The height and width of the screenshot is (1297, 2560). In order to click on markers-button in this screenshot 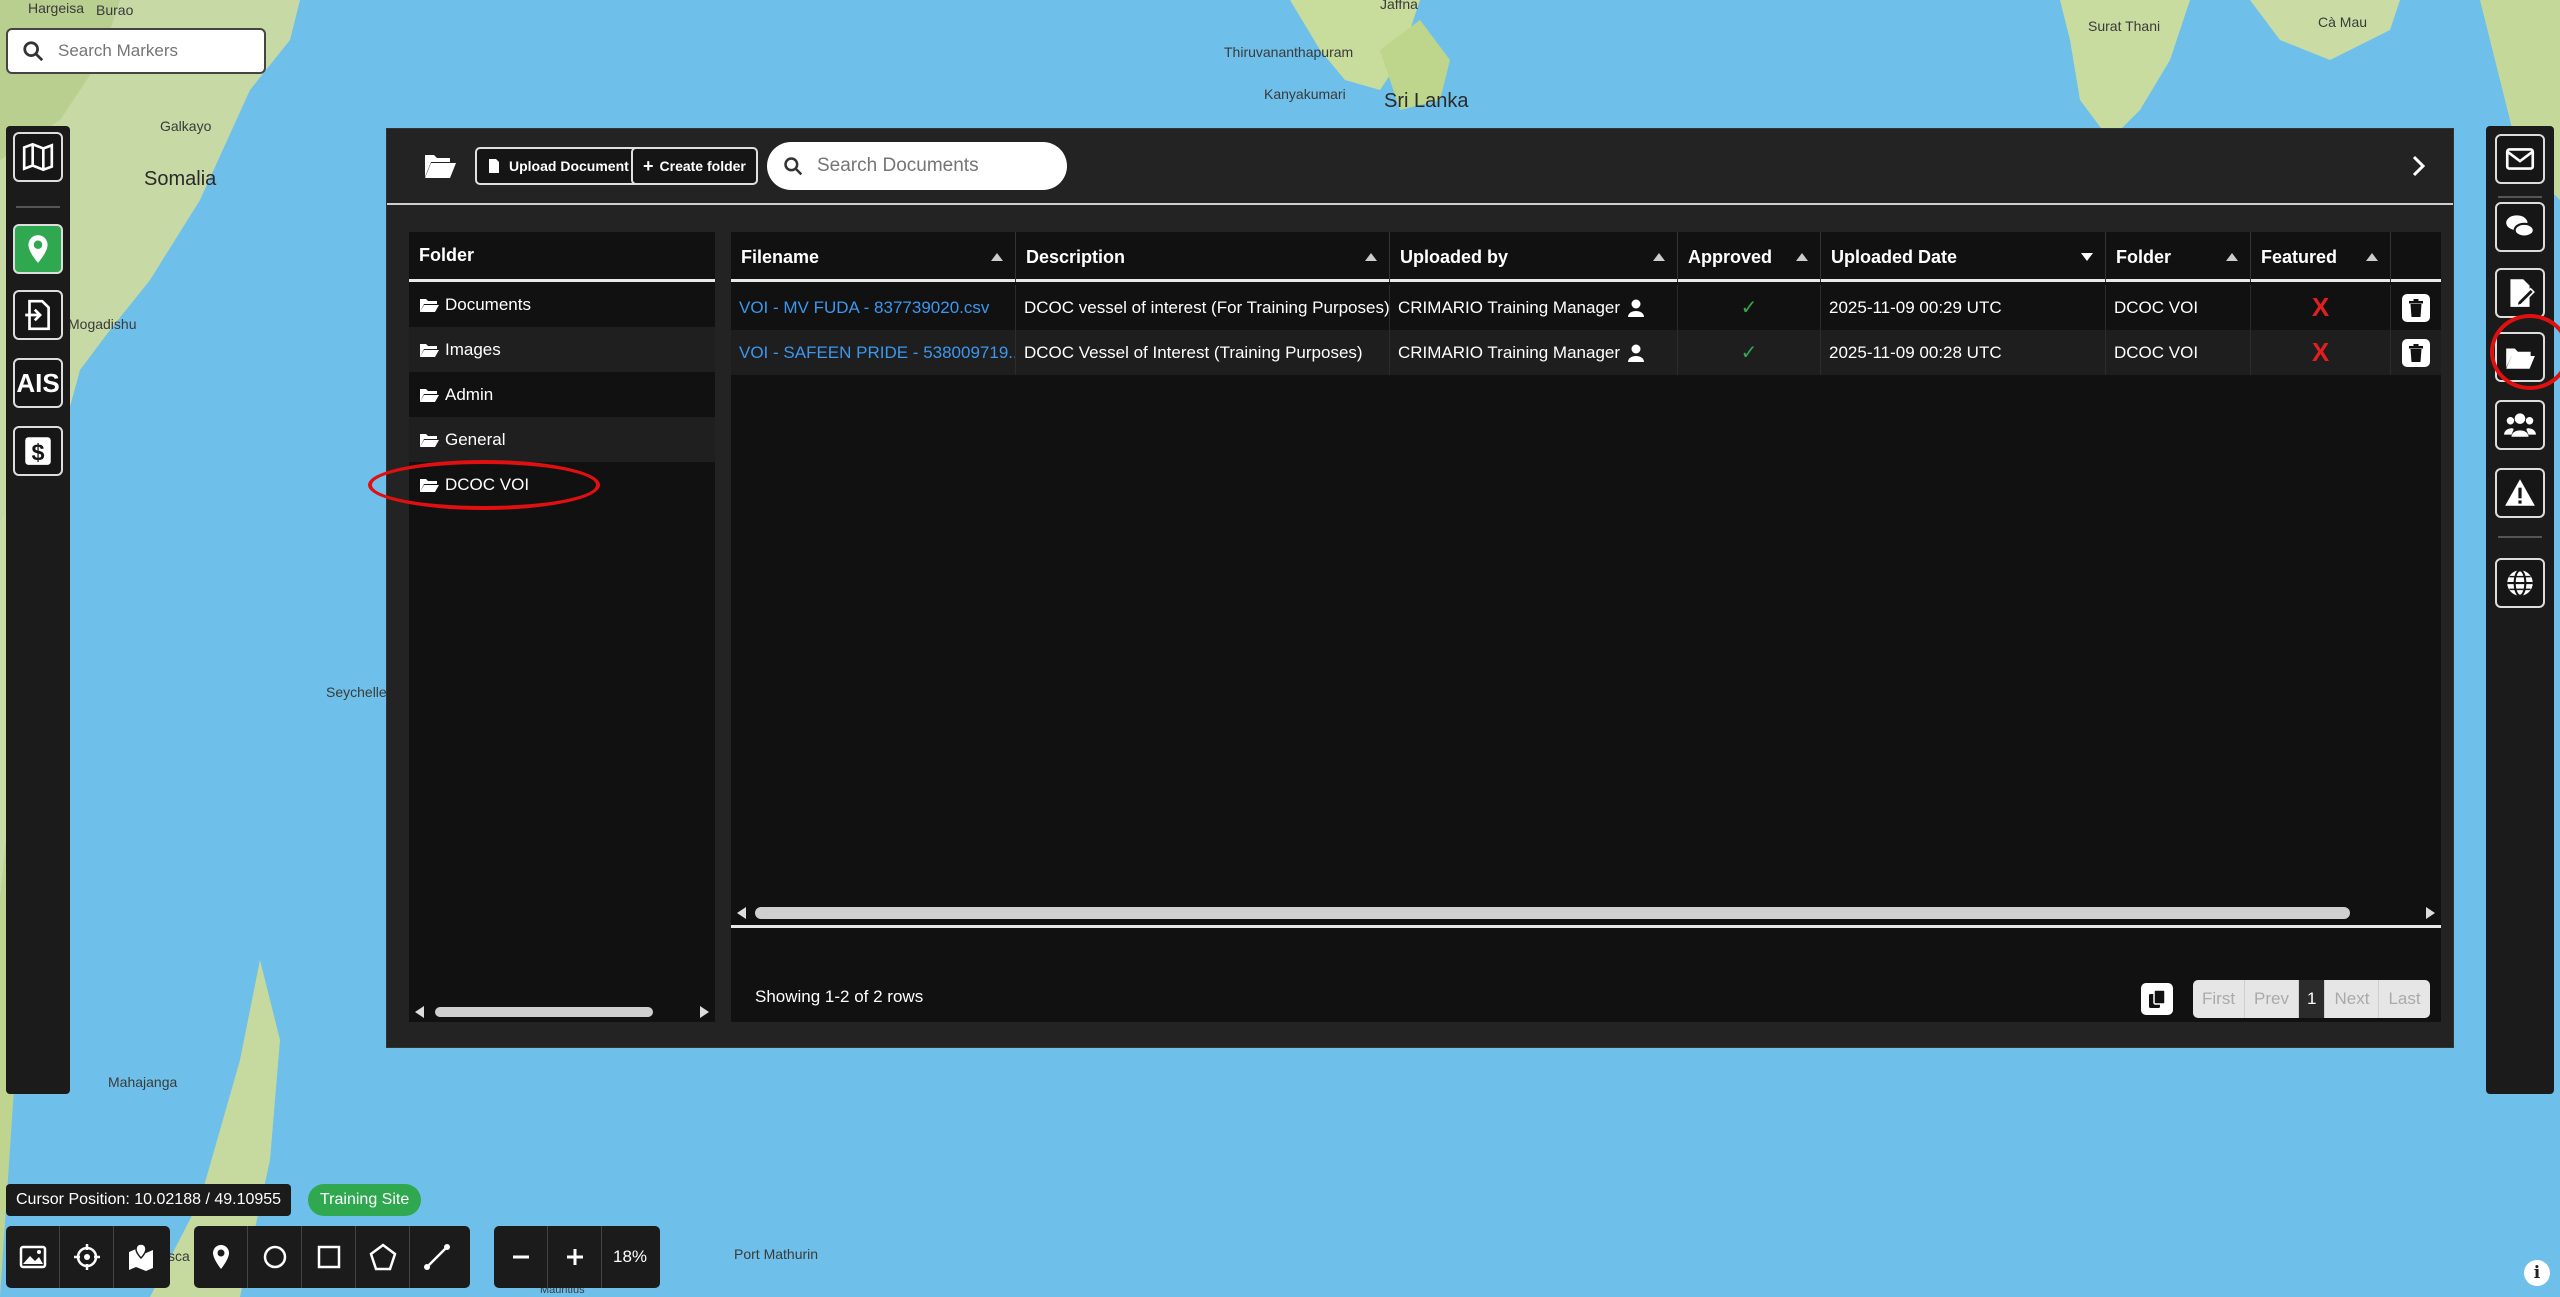, I will do `click(38, 249)`.